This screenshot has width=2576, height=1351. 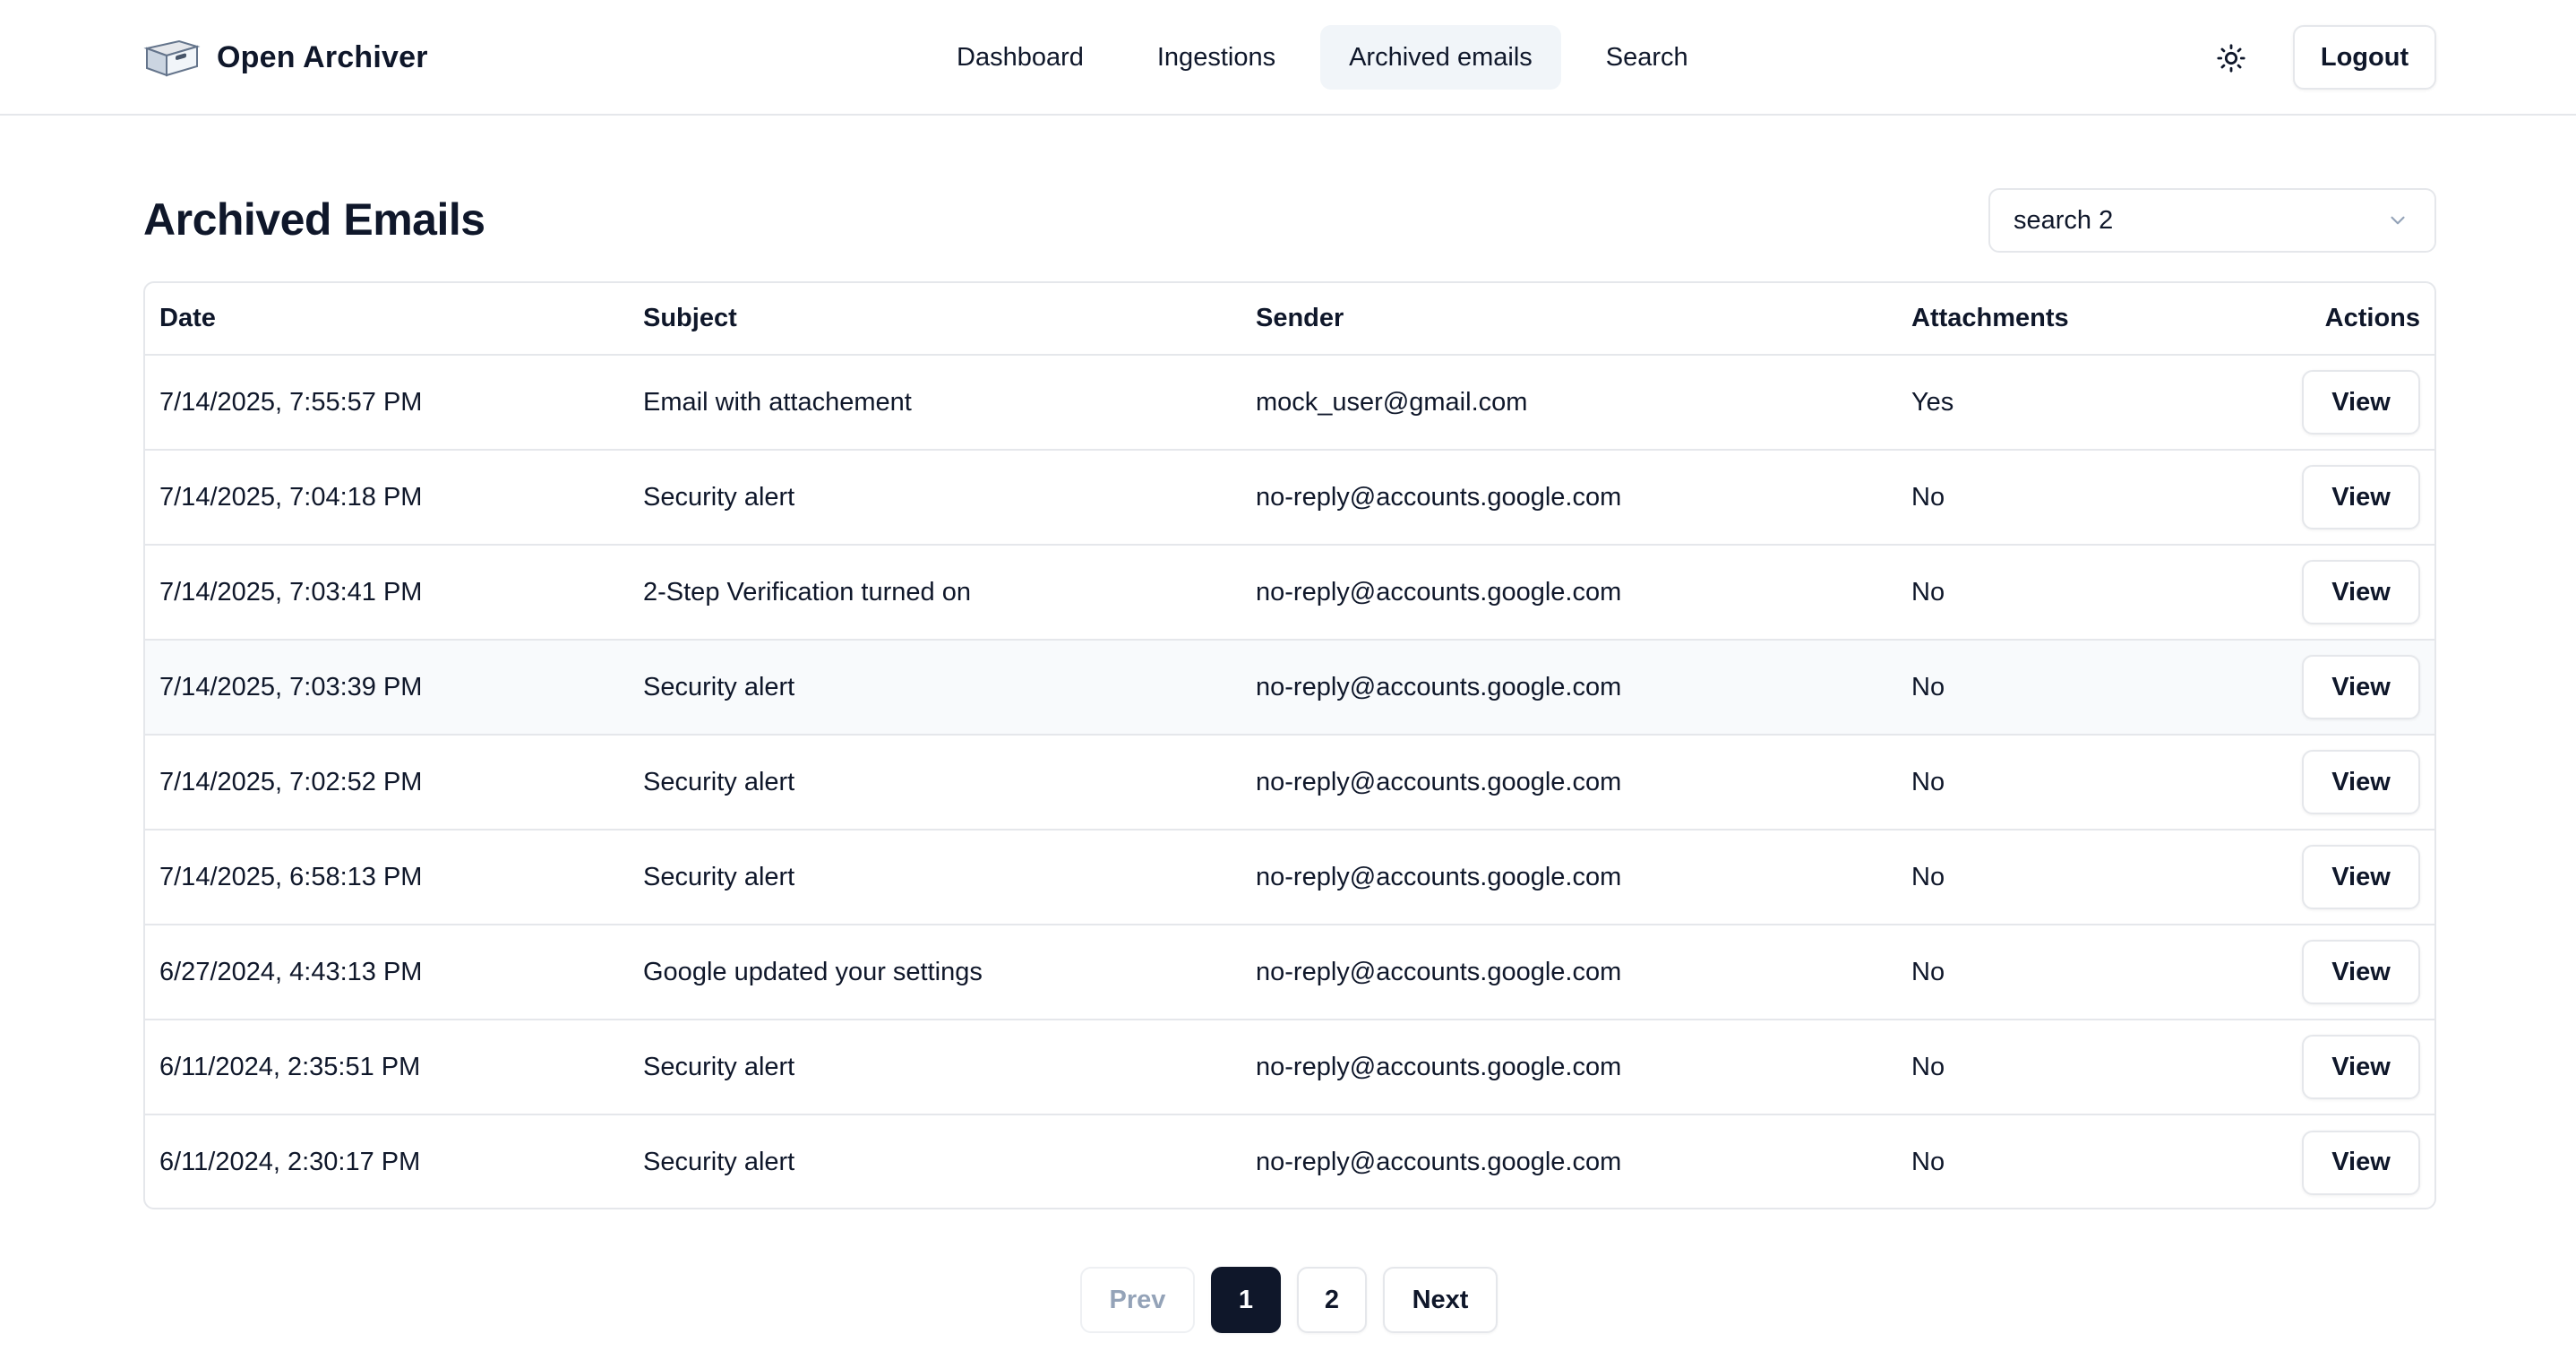 I want to click on cell-date: 7/14/2025, 7:55:57 PM, so click(x=387, y=403).